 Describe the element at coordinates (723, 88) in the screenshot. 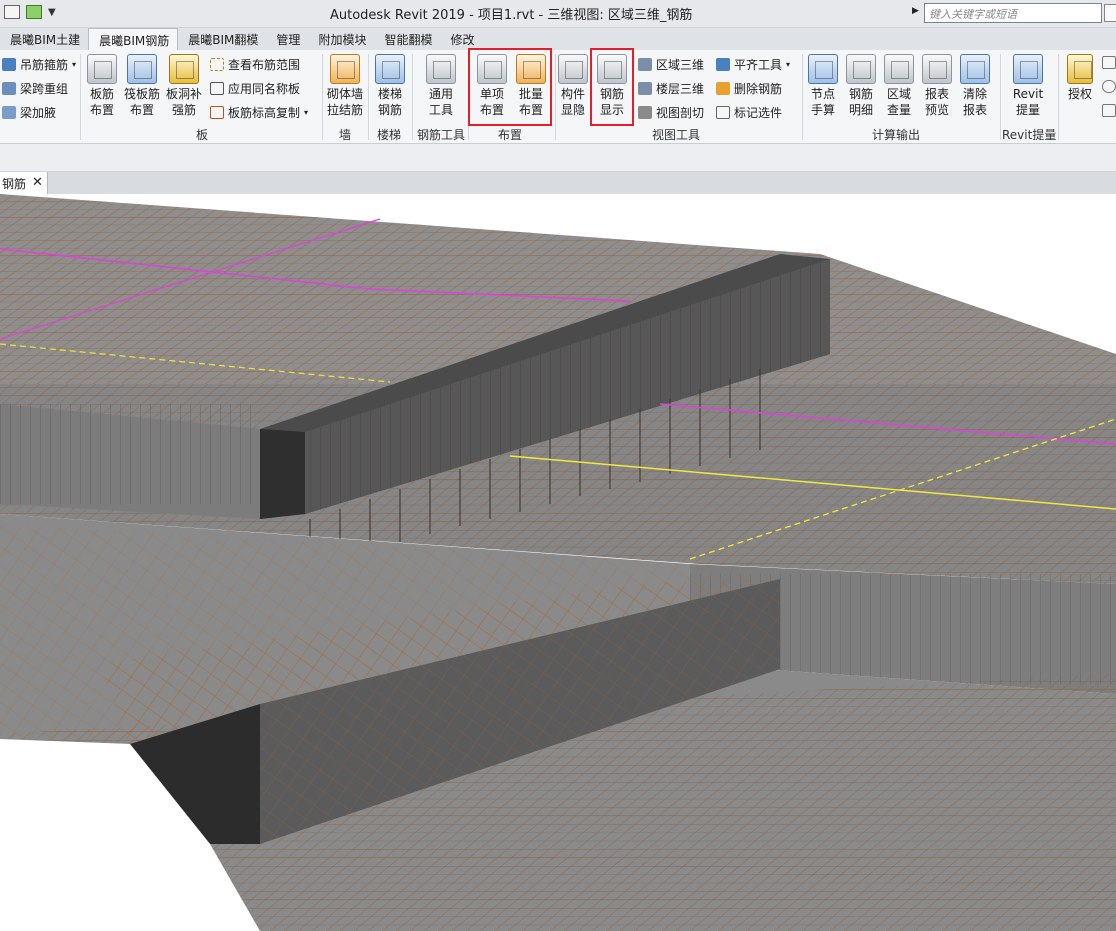

I see `delete-rebar-icon` at that location.